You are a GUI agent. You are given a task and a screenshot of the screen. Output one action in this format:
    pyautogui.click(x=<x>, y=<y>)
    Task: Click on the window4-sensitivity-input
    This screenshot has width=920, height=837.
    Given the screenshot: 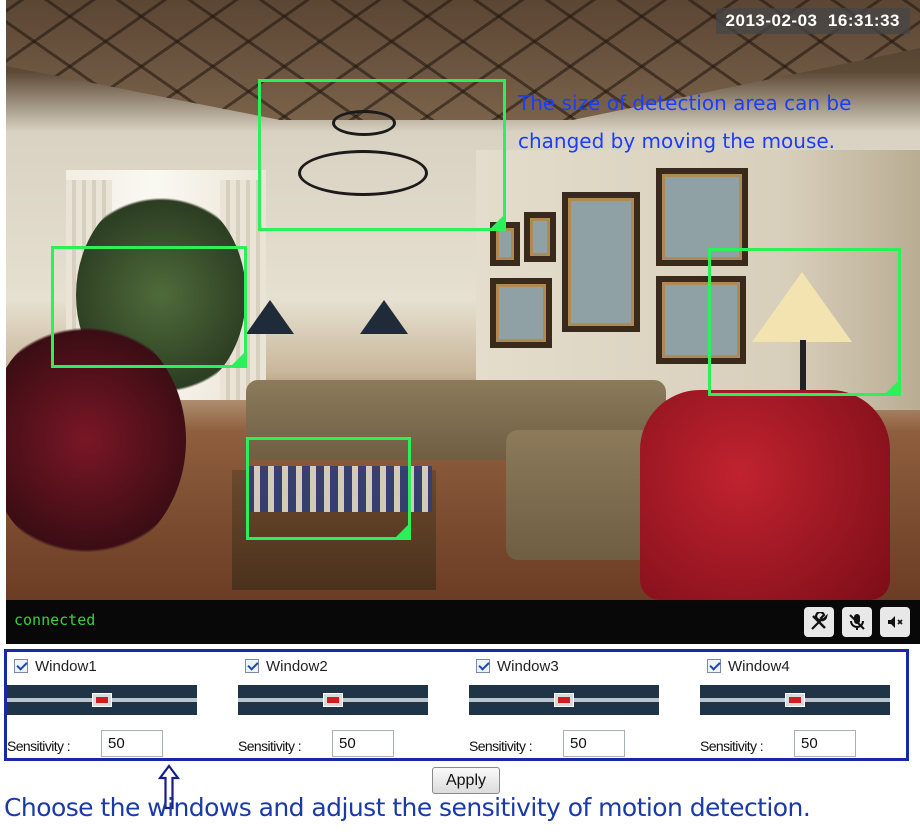 What is the action you would take?
    pyautogui.click(x=825, y=743)
    